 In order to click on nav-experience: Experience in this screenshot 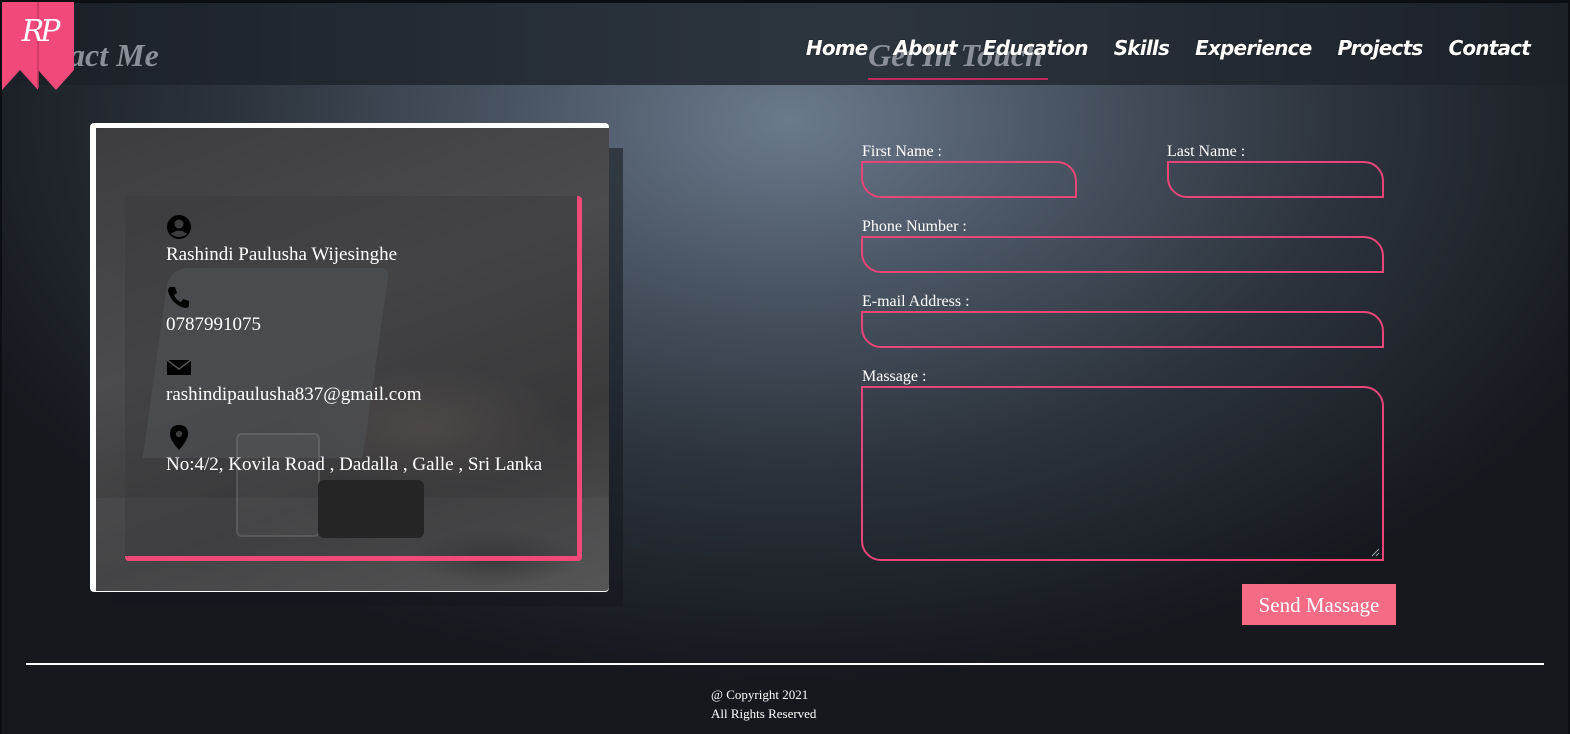, I will do `click(1253, 48)`.